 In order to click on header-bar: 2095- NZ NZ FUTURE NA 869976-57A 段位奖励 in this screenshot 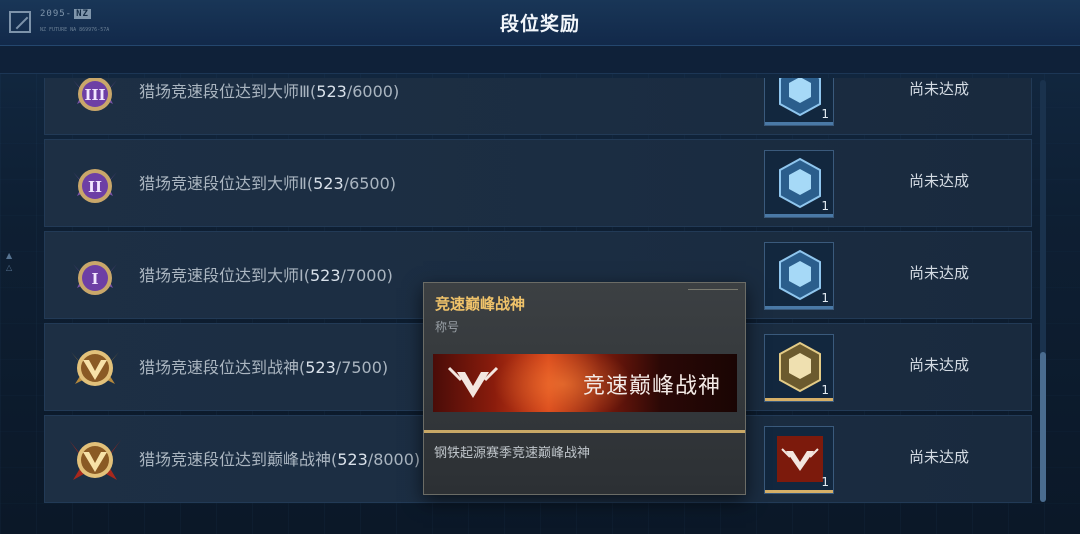, I will do `click(540, 23)`.